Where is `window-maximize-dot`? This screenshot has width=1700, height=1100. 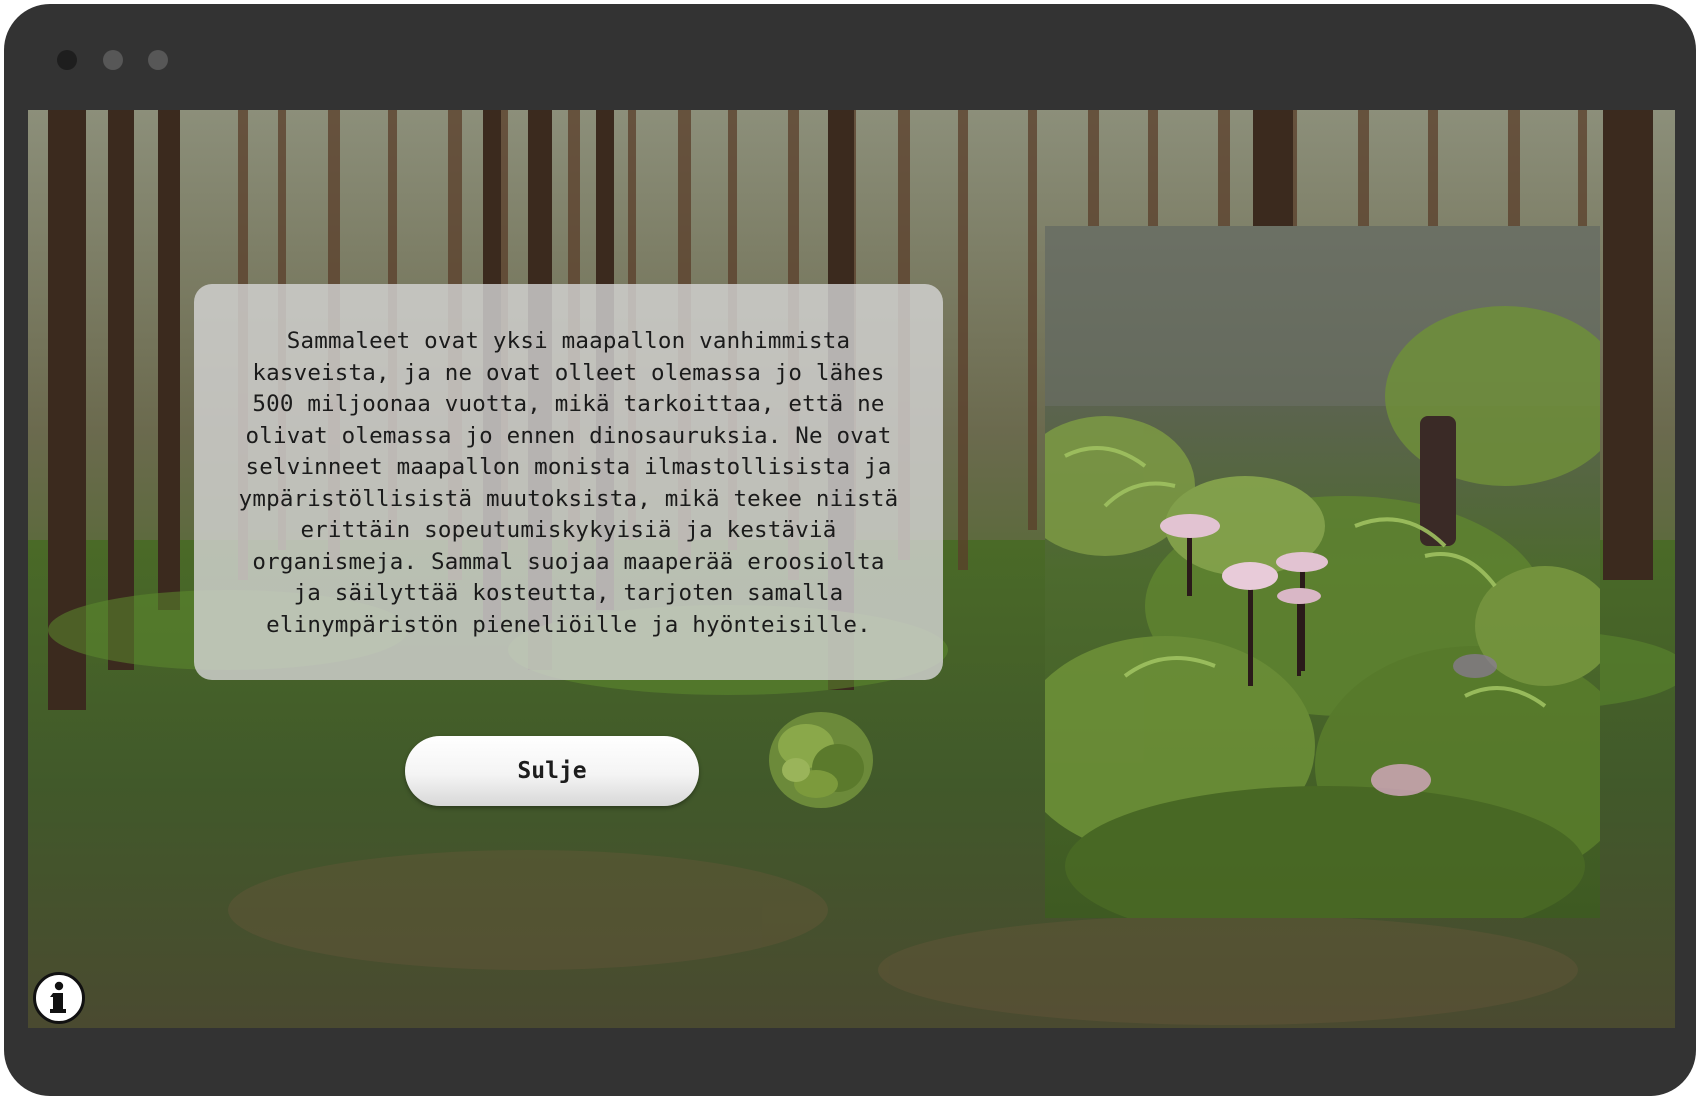 window-maximize-dot is located at coordinates (158, 60).